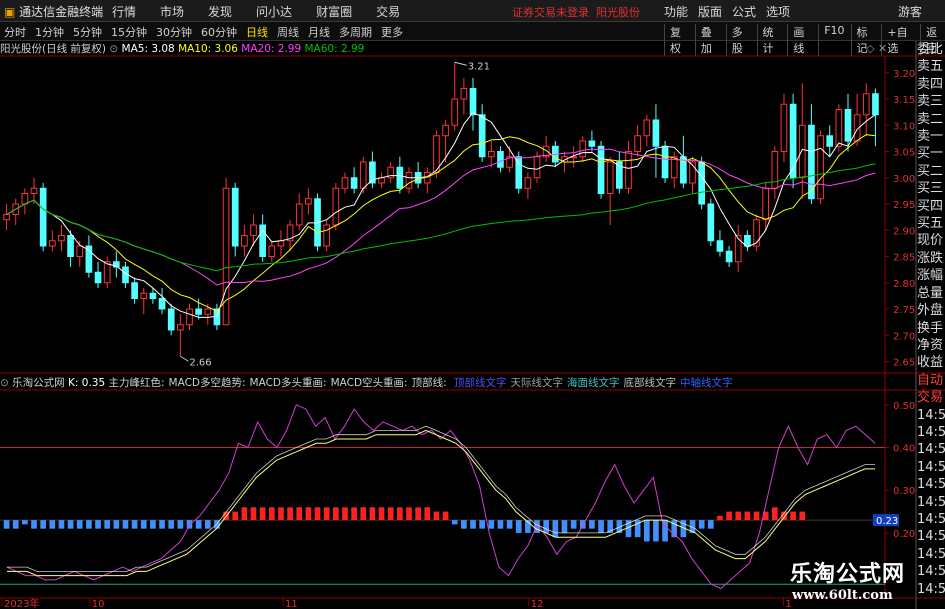  Describe the element at coordinates (930, 276) in the screenshot. I see `quote-label: 涨幅` at that location.